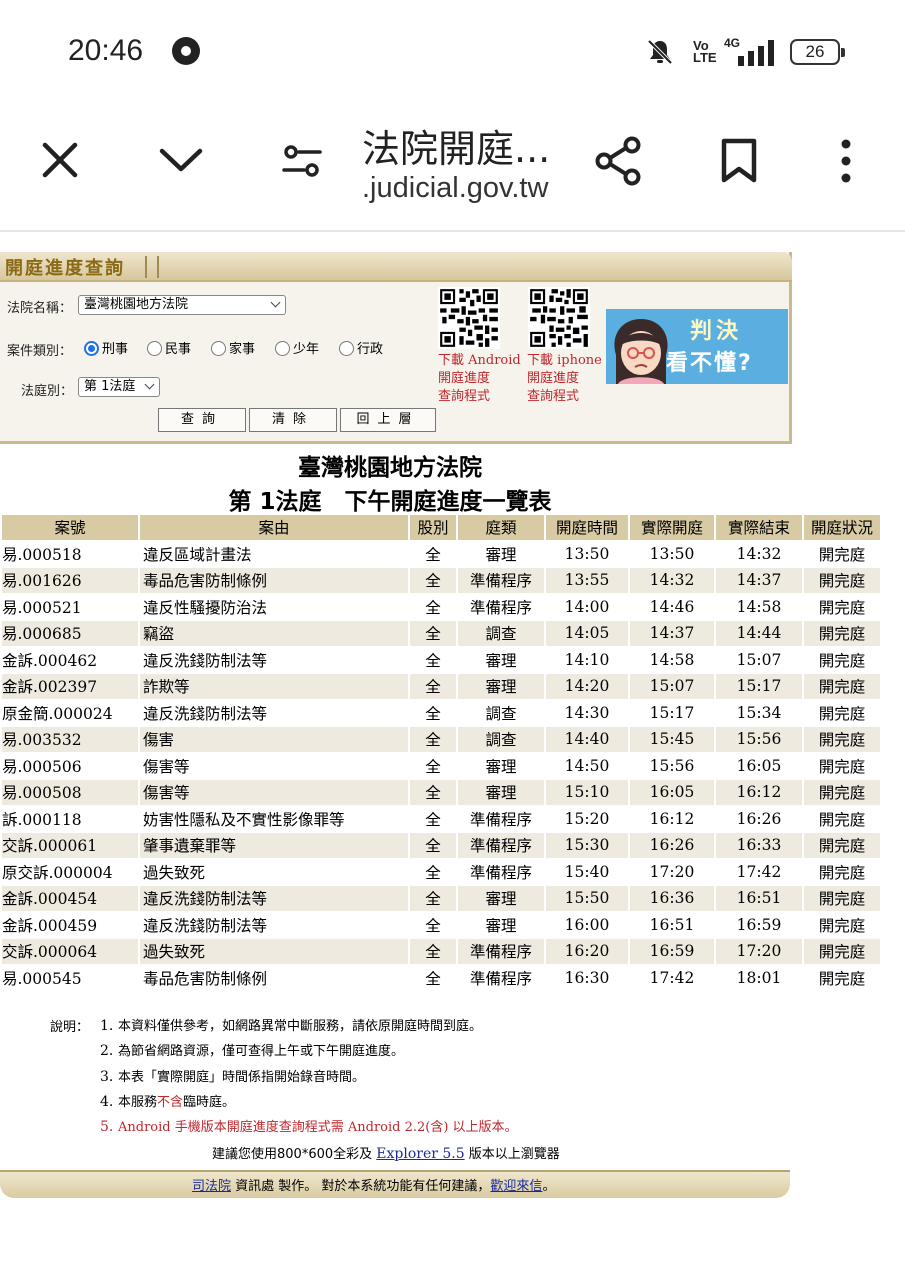 The height and width of the screenshot is (1280, 905). Describe the element at coordinates (106, 347) in the screenshot. I see `radio-criminal: 刑事` at that location.